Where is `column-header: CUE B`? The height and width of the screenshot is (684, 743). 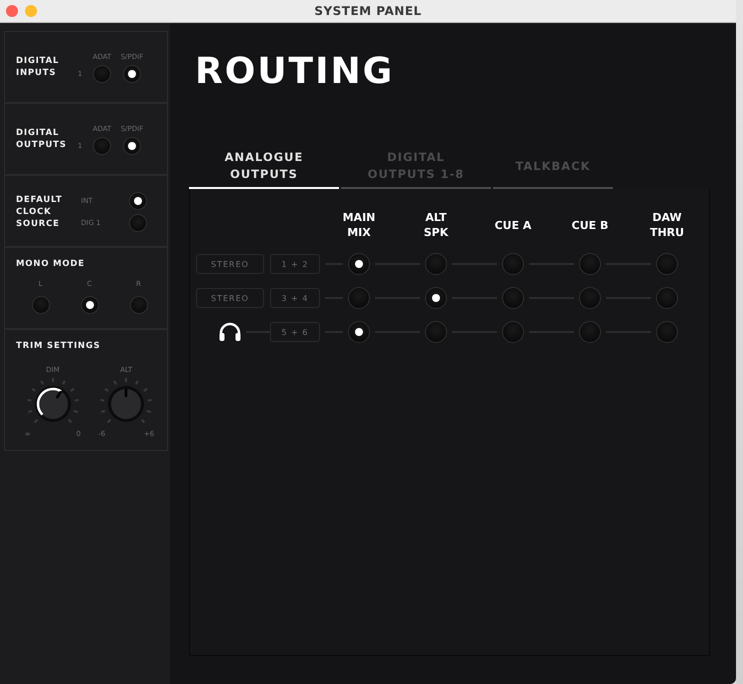
column-header: CUE B is located at coordinates (590, 225).